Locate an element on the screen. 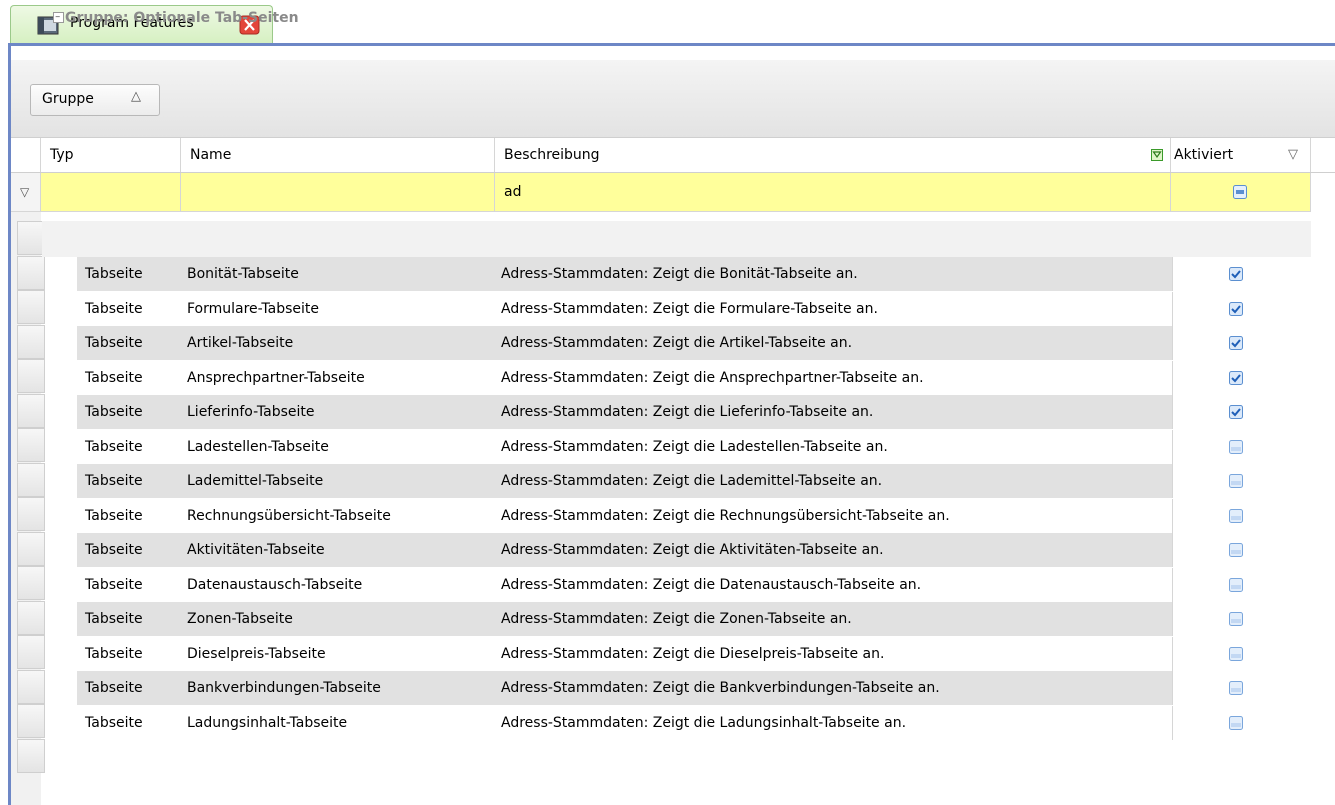  cell-name: Lieferinfo-Tabseite is located at coordinates (251, 412).